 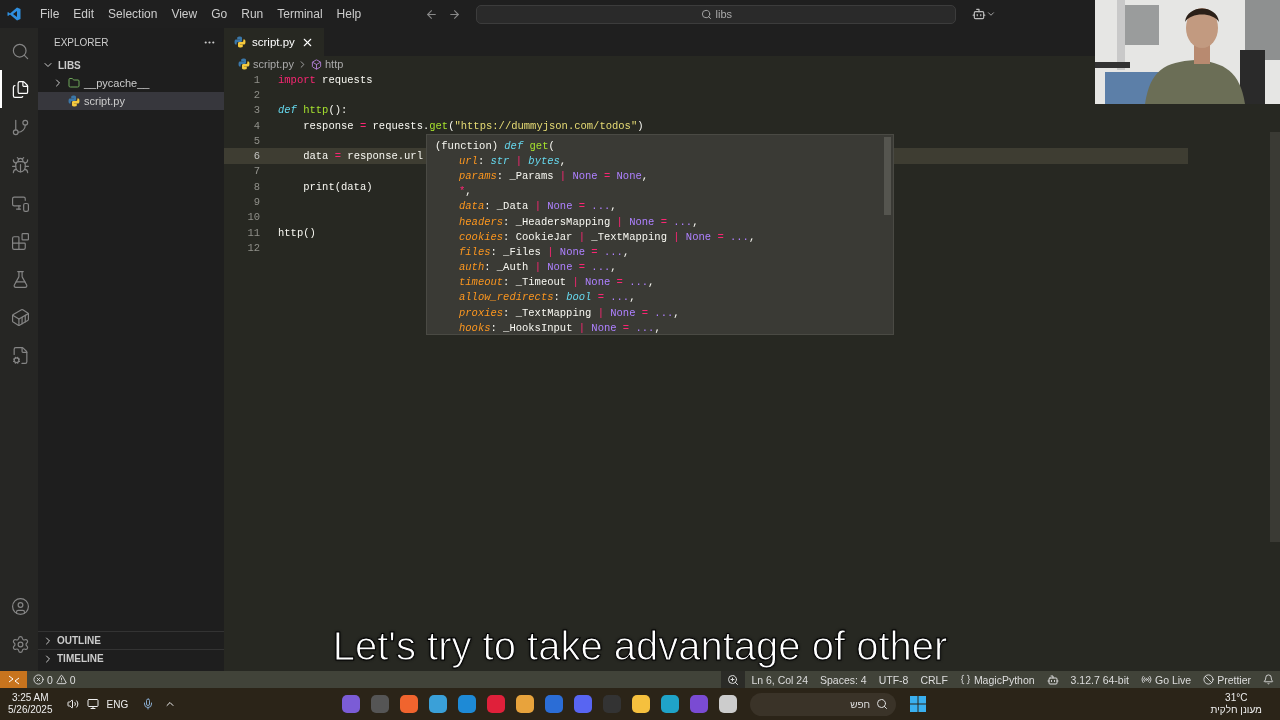 I want to click on code-token: print(data), so click(x=337, y=186).